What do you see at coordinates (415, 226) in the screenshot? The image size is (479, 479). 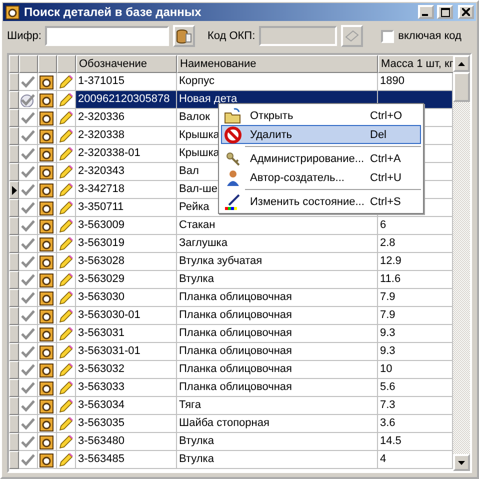 I see `table-cell: 6` at bounding box center [415, 226].